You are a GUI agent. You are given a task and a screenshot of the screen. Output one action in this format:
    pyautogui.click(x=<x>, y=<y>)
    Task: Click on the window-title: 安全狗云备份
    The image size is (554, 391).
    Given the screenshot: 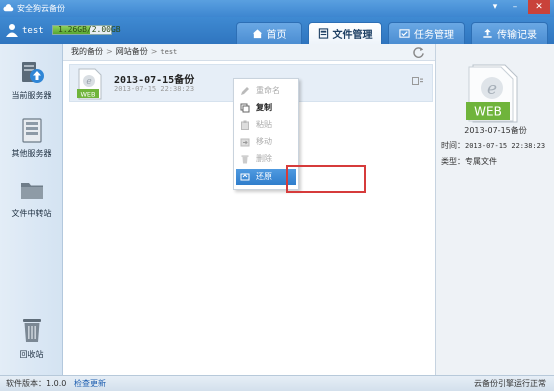 What is the action you would take?
    pyautogui.click(x=41, y=8)
    